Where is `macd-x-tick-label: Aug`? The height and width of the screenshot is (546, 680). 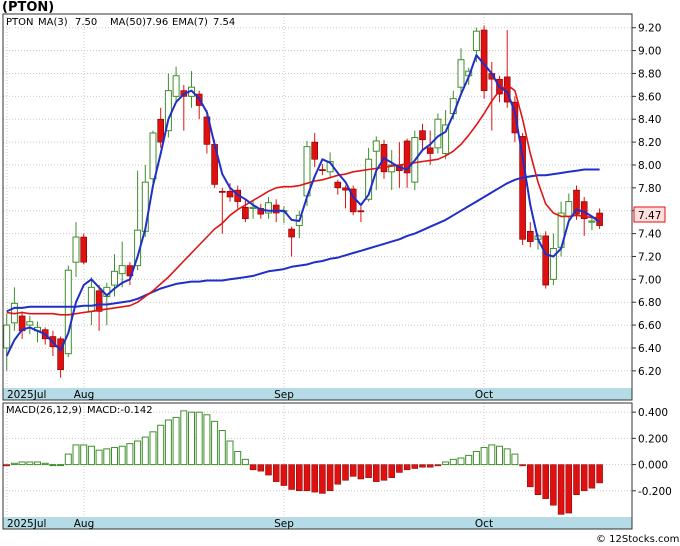
macd-x-tick-label: Aug is located at coordinates (84, 524).